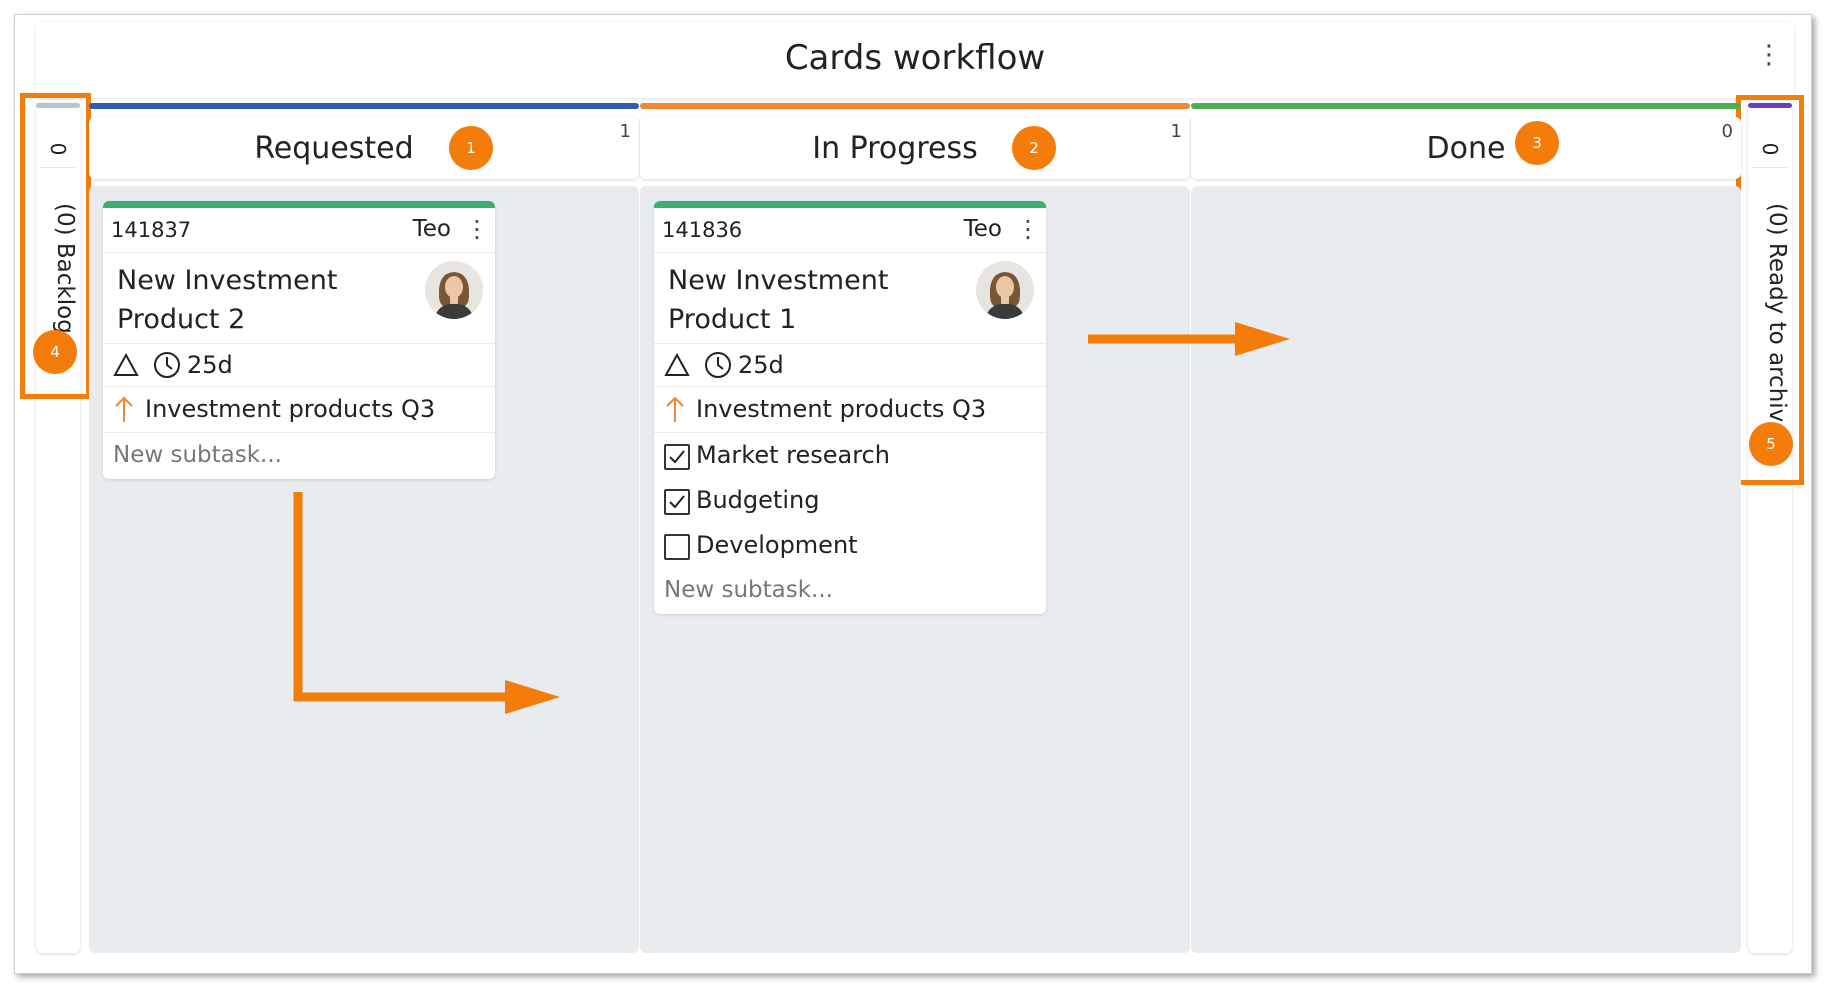  What do you see at coordinates (677, 547) in the screenshot?
I see `checkbox-unchecked` at bounding box center [677, 547].